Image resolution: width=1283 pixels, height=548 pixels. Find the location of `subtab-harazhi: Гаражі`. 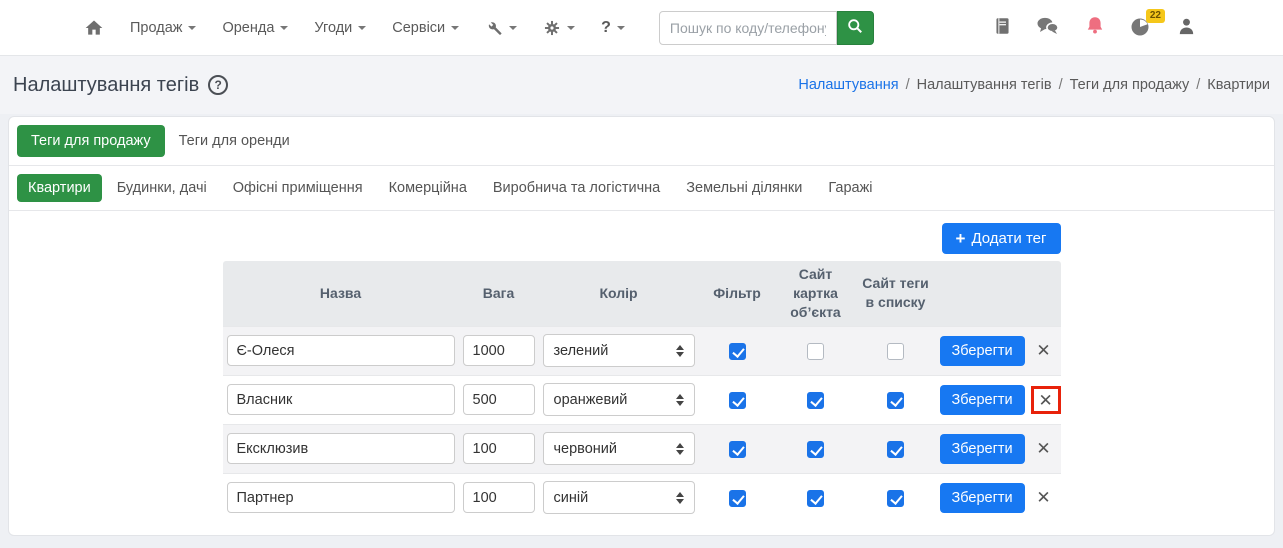

subtab-harazhi: Гаражі is located at coordinates (850, 188).